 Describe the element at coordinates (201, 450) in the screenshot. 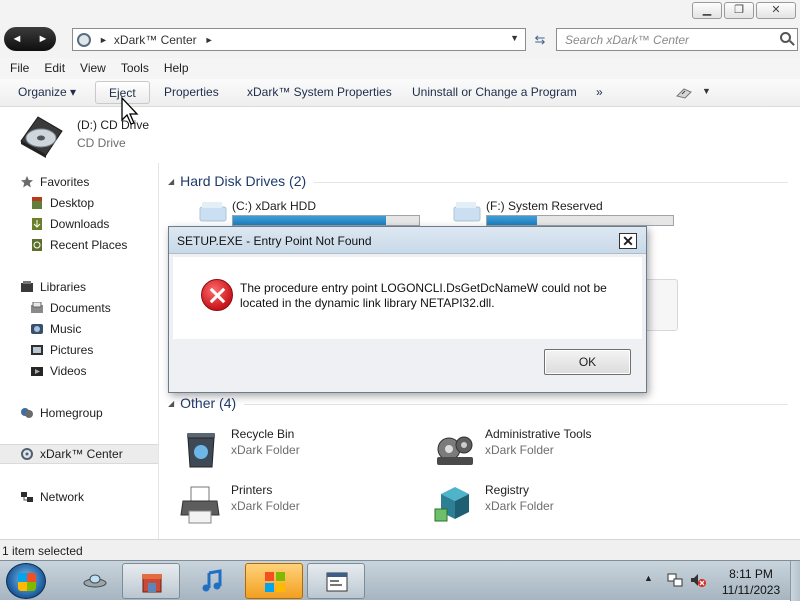

I see `recycle-bin-icon` at that location.